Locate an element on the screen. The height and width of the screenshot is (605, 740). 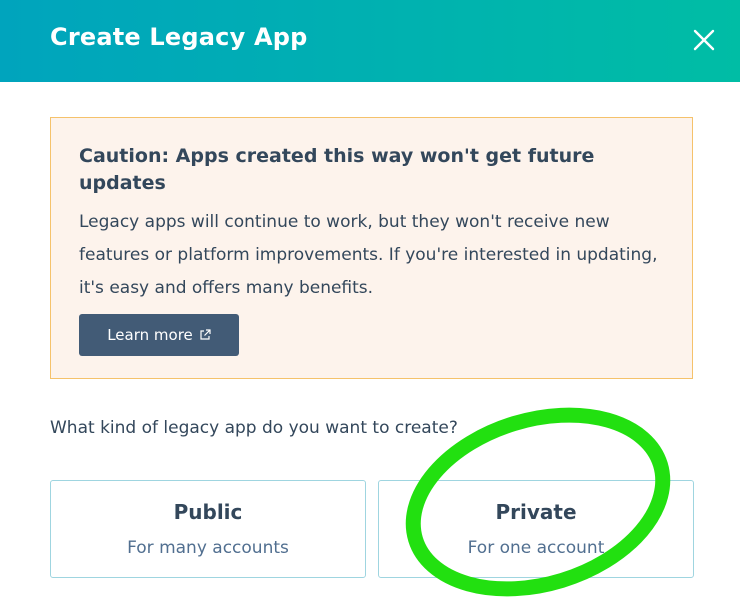
option-title: Public is located at coordinates (208, 512).